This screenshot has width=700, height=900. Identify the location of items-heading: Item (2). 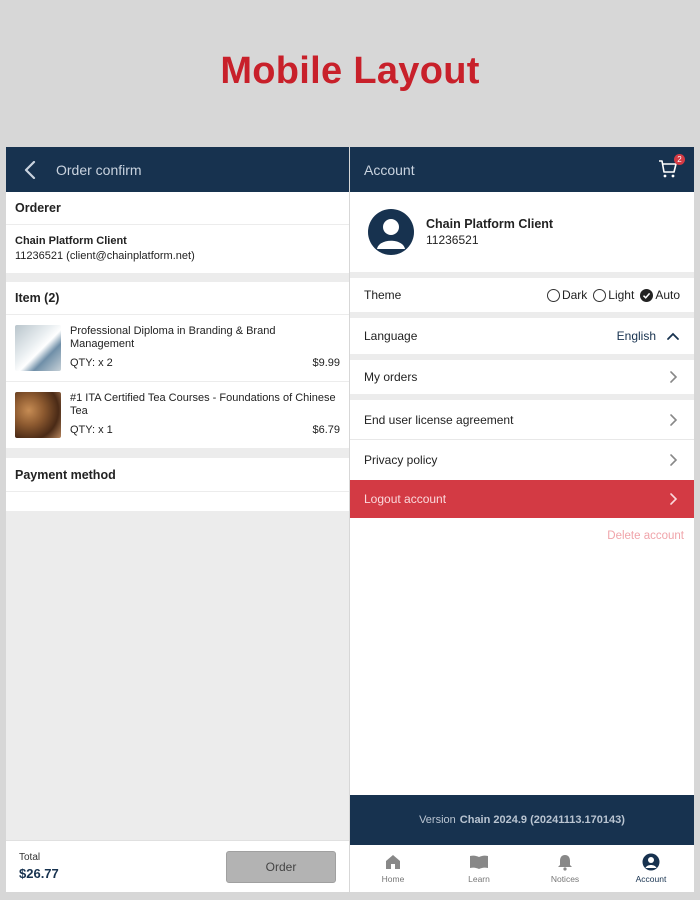
(177, 298).